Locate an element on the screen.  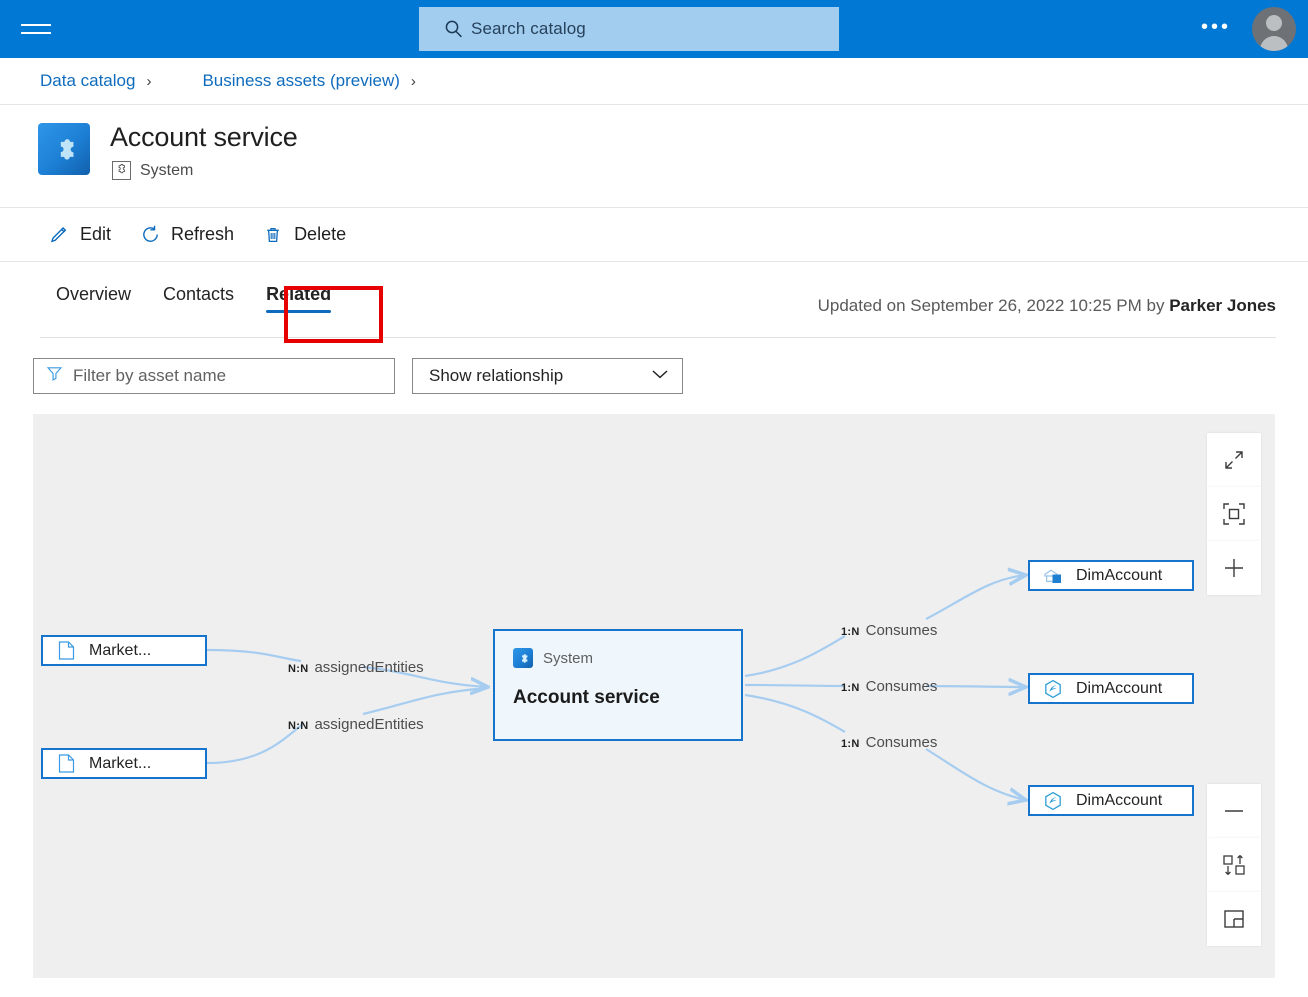
tab-contacts-label: Contacts is located at coordinates (199, 294).